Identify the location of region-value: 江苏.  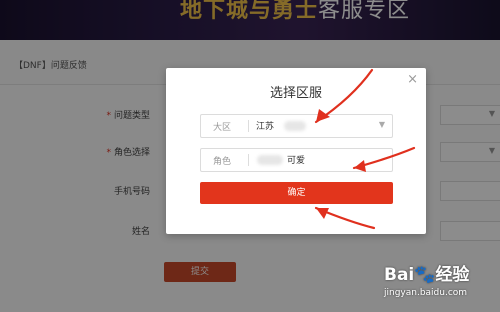
(265, 127).